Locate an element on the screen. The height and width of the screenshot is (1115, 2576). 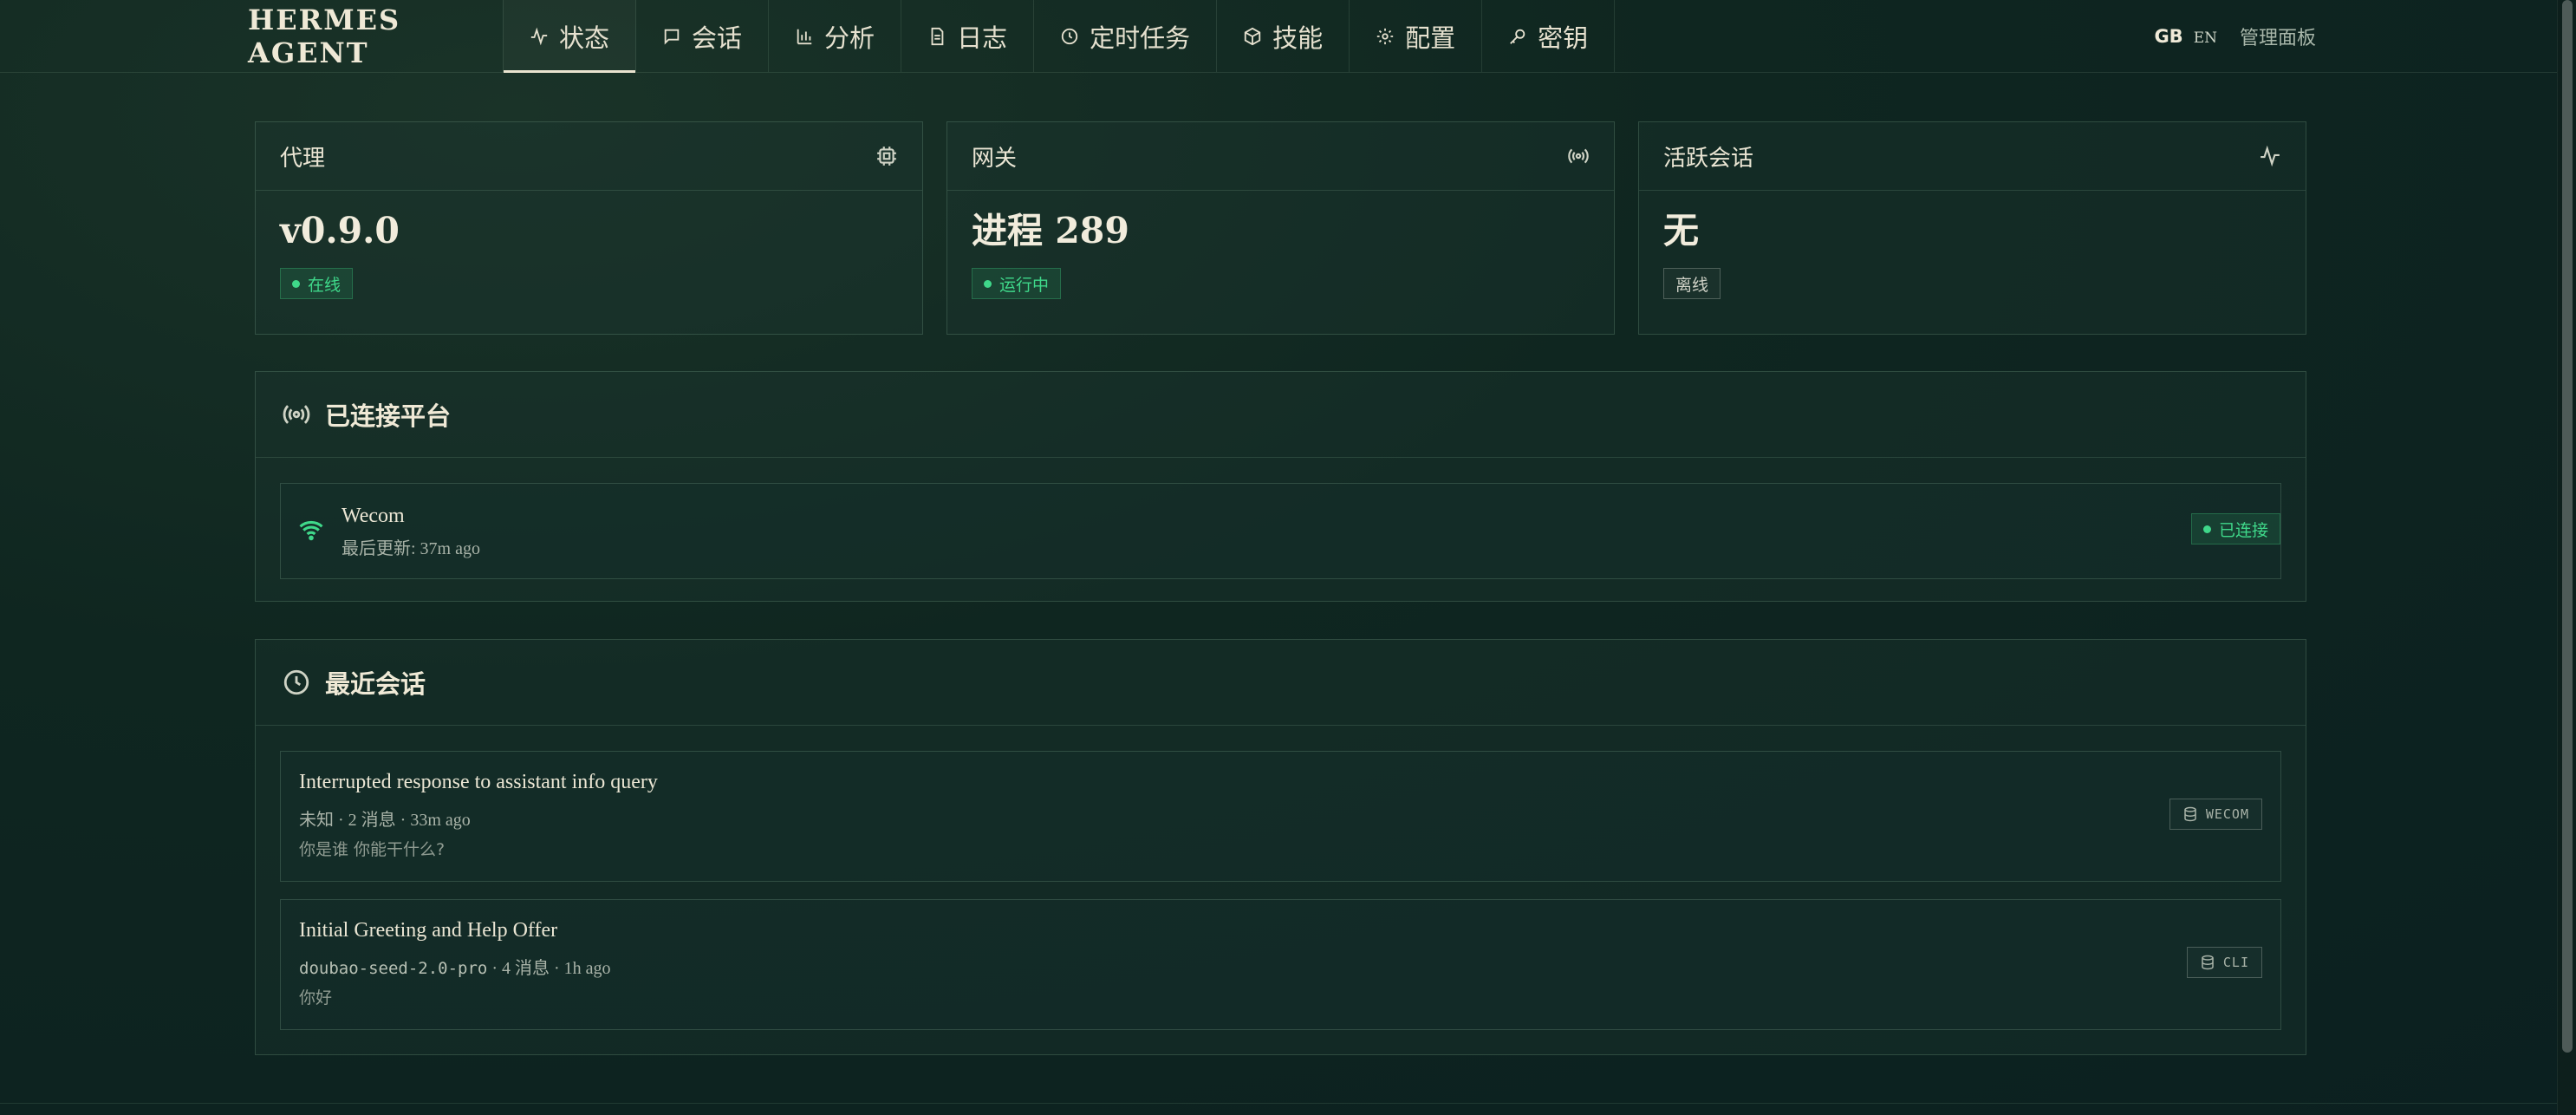
sessions-status-badge: 离线 is located at coordinates (1692, 284).